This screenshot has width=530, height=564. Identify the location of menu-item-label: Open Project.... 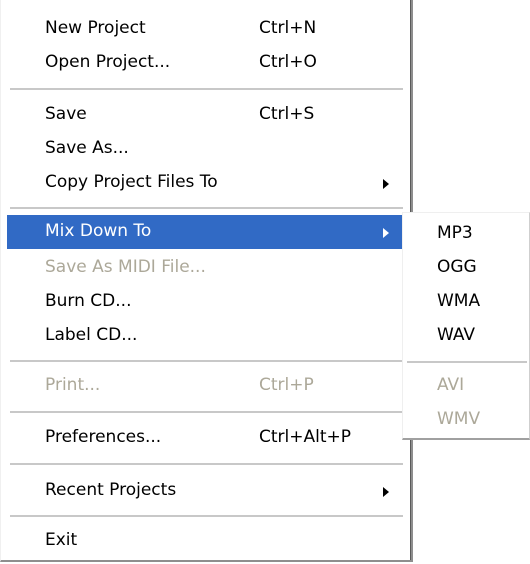
(108, 62).